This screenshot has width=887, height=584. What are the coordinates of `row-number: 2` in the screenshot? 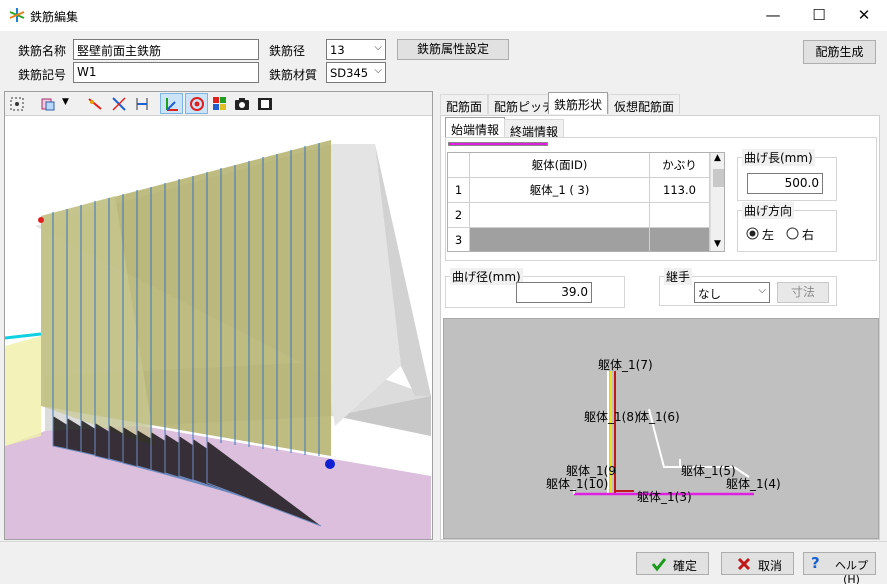 It's located at (459, 215).